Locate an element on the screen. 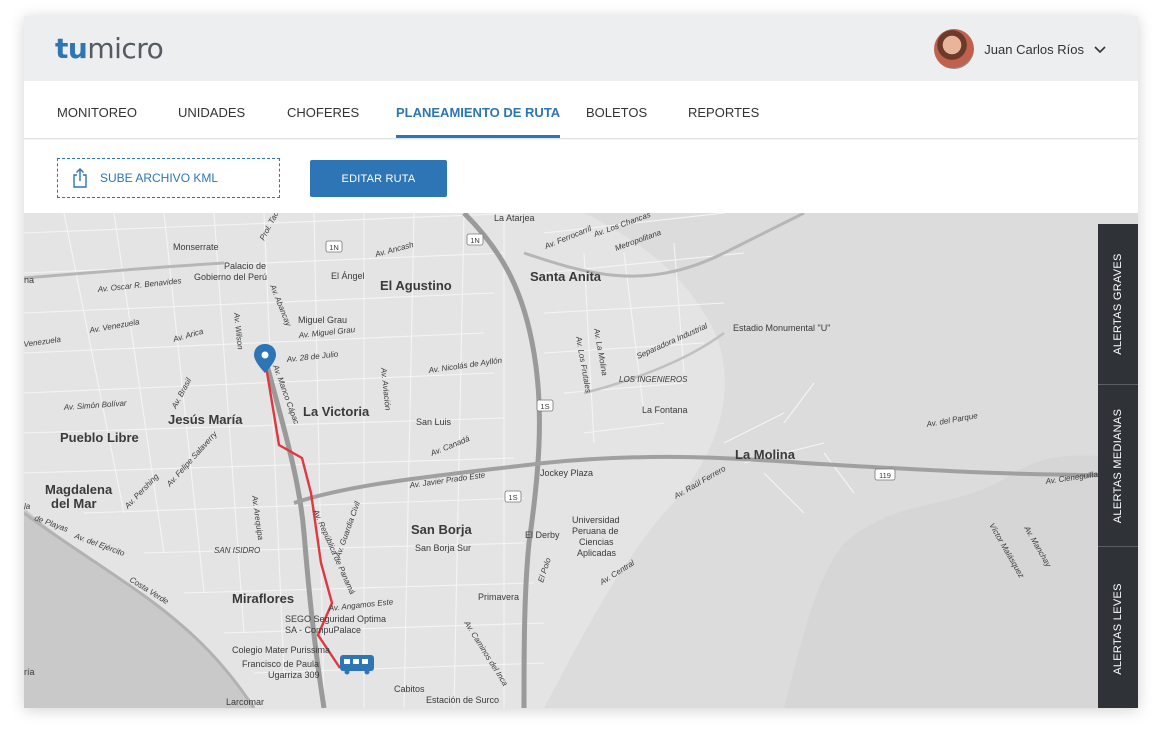  label-pueblo-libre: Pueblo Libre is located at coordinates (99, 437).